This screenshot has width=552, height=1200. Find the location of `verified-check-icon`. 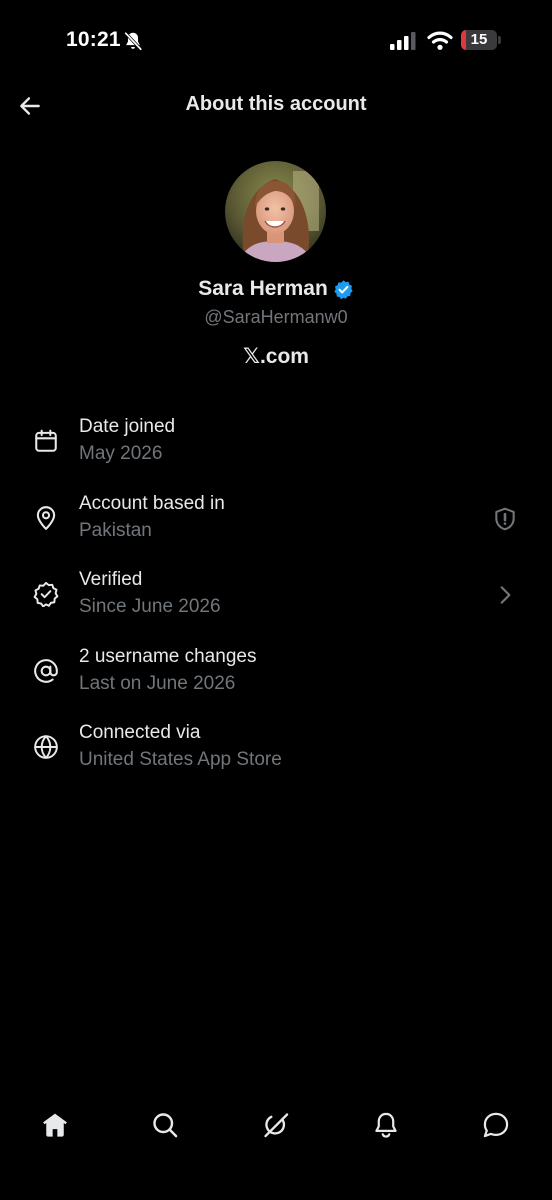

verified-check-icon is located at coordinates (46, 594).